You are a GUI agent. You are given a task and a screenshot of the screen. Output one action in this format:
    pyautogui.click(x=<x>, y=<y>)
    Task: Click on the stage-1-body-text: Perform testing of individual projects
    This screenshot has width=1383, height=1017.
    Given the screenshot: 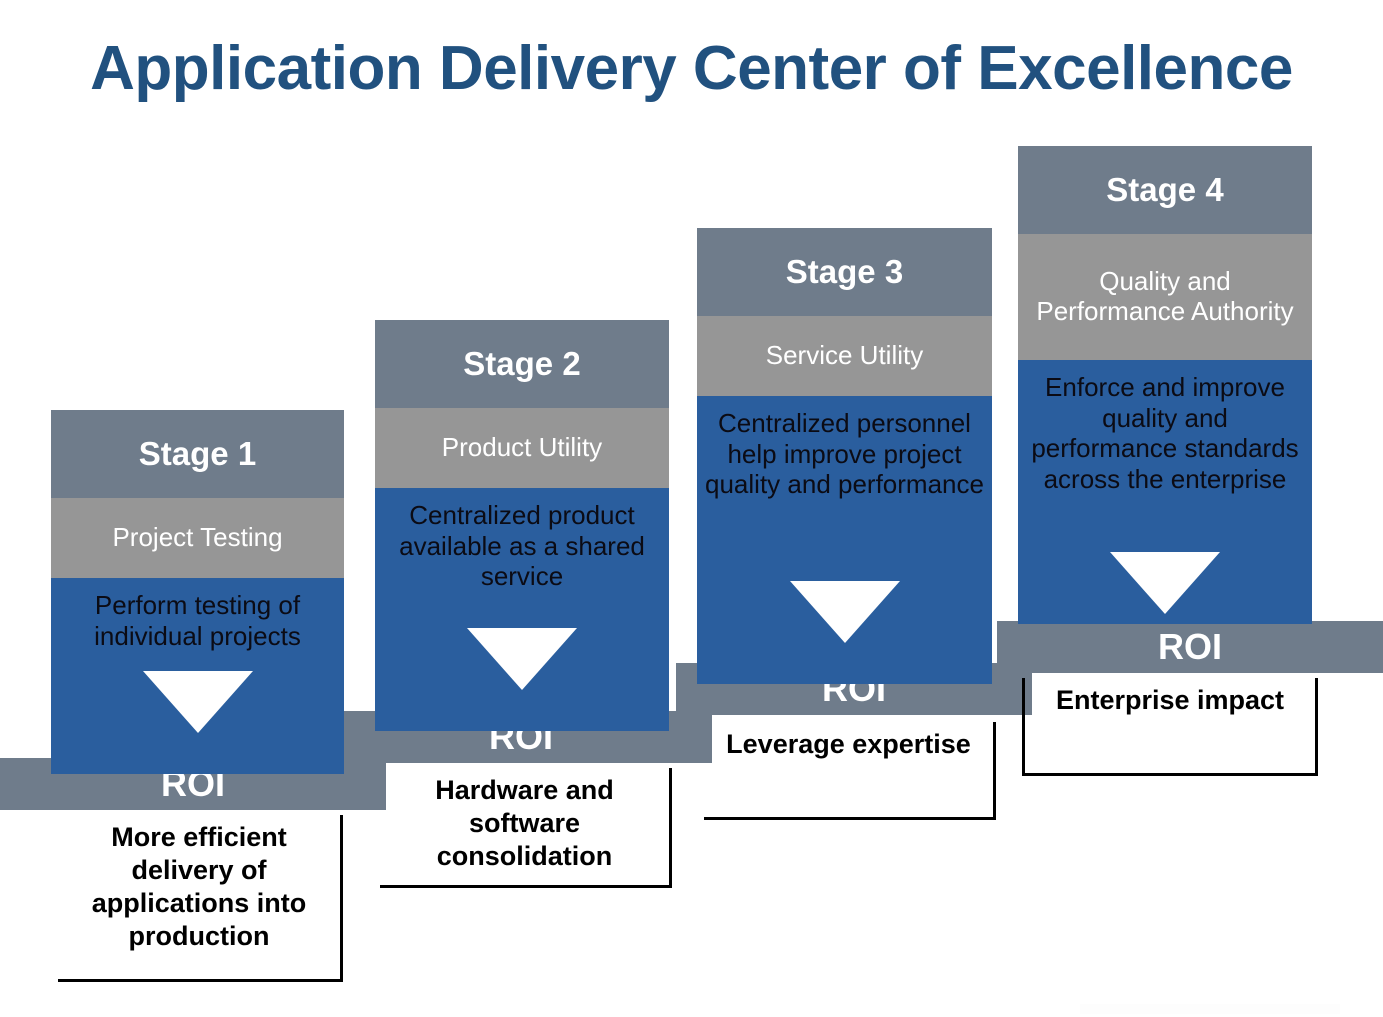 What is the action you would take?
    pyautogui.click(x=197, y=620)
    